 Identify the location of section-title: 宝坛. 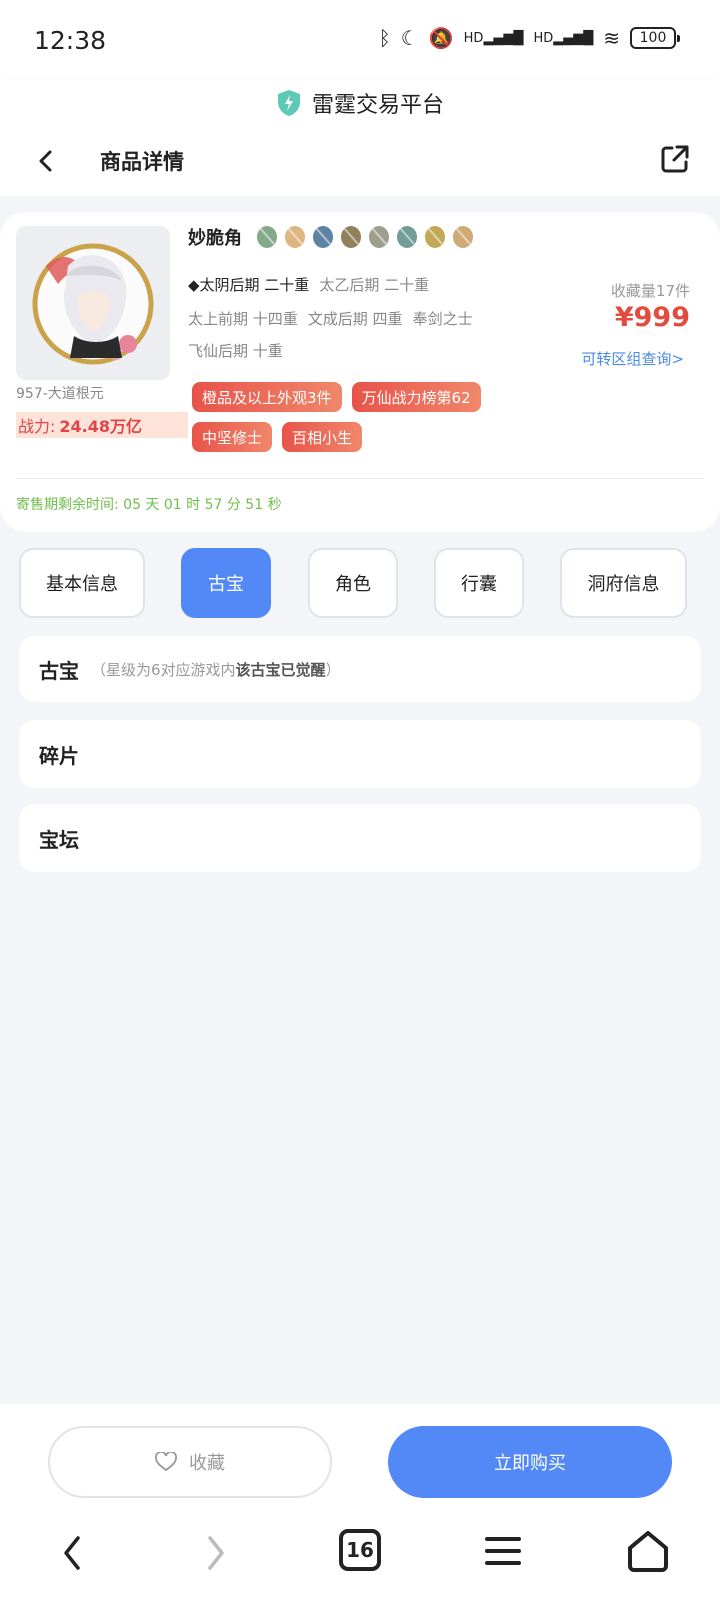
(59, 839).